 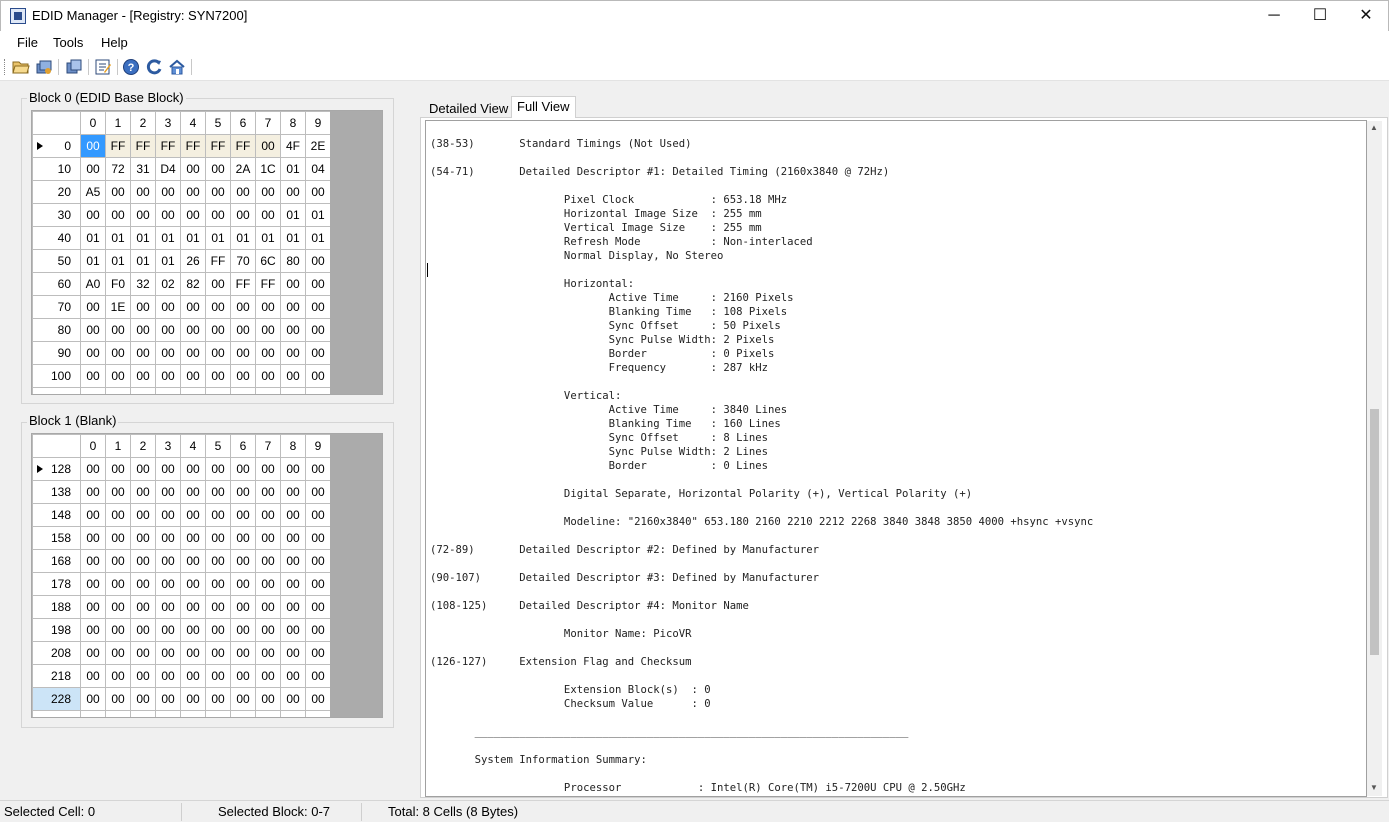 I want to click on hex-cell: 0A, so click(x=318, y=390).